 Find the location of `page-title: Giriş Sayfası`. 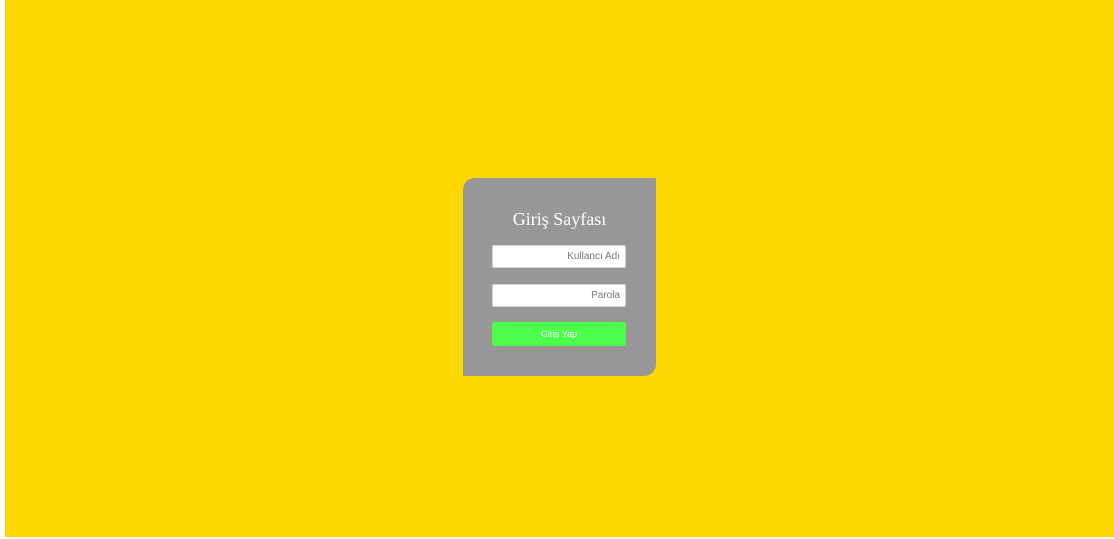

page-title: Giriş Sayfası is located at coordinates (559, 219).